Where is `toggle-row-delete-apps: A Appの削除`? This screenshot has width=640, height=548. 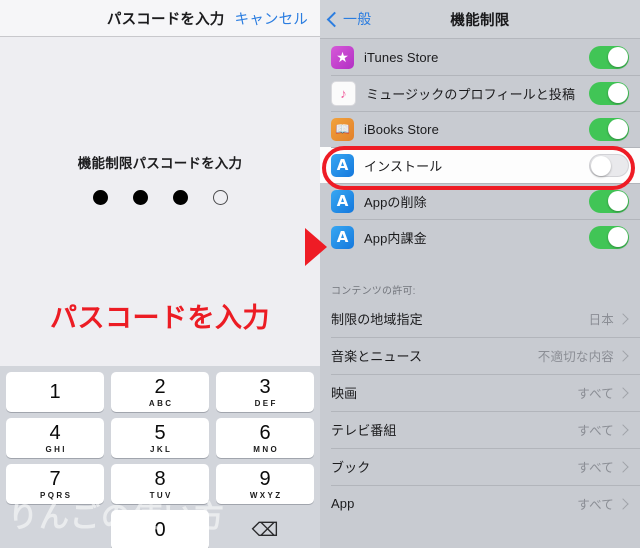
toggle-row-delete-apps: A Appの削除 is located at coordinates (480, 201).